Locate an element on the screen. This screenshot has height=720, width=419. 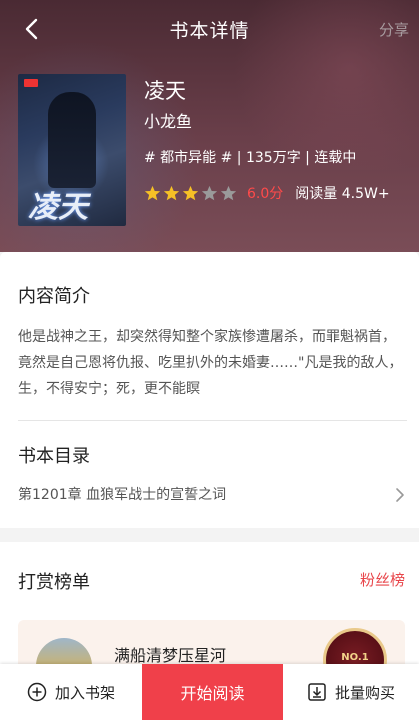
add-to-shelf-button: 加入书架 is located at coordinates (71, 692).